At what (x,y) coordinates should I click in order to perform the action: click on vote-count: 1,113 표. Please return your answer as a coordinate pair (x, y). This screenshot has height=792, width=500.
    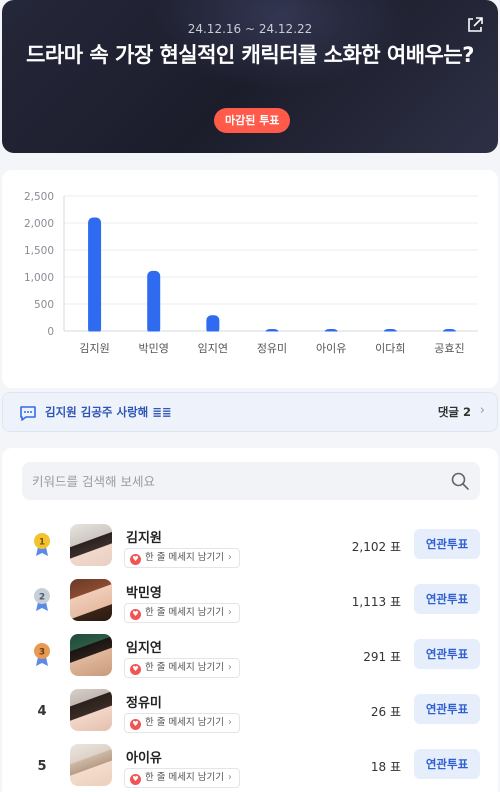
    Looking at the image, I should click on (376, 602).